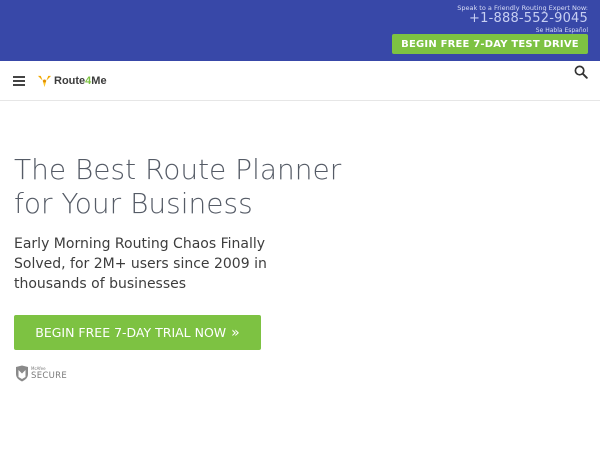  What do you see at coordinates (300, 81) in the screenshot?
I see `navbar: Route4Me` at bounding box center [300, 81].